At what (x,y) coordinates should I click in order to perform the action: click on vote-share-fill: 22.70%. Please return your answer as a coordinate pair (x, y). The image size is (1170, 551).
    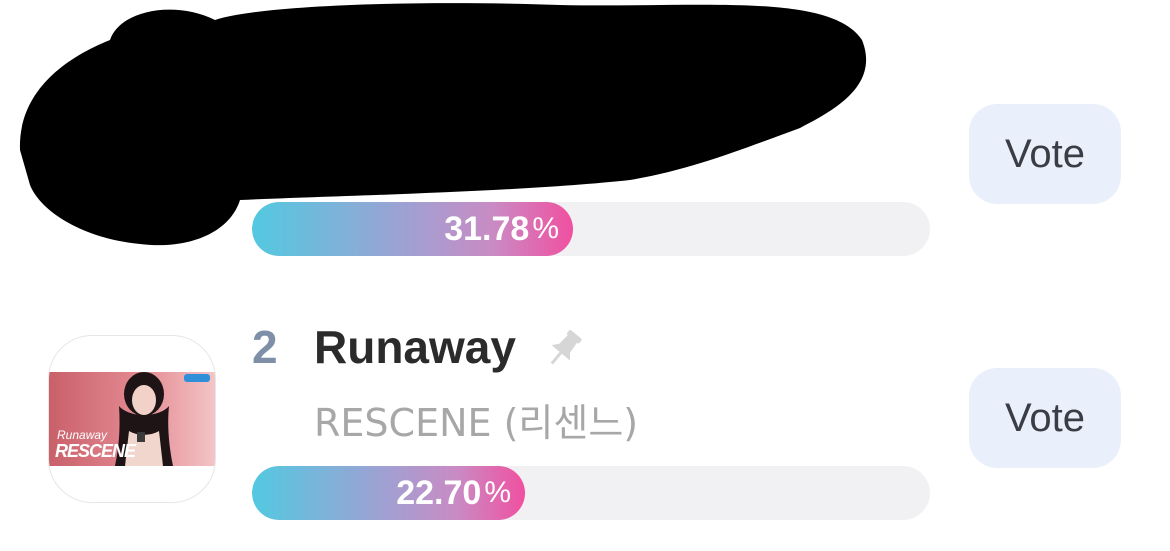
    Looking at the image, I should click on (388, 493).